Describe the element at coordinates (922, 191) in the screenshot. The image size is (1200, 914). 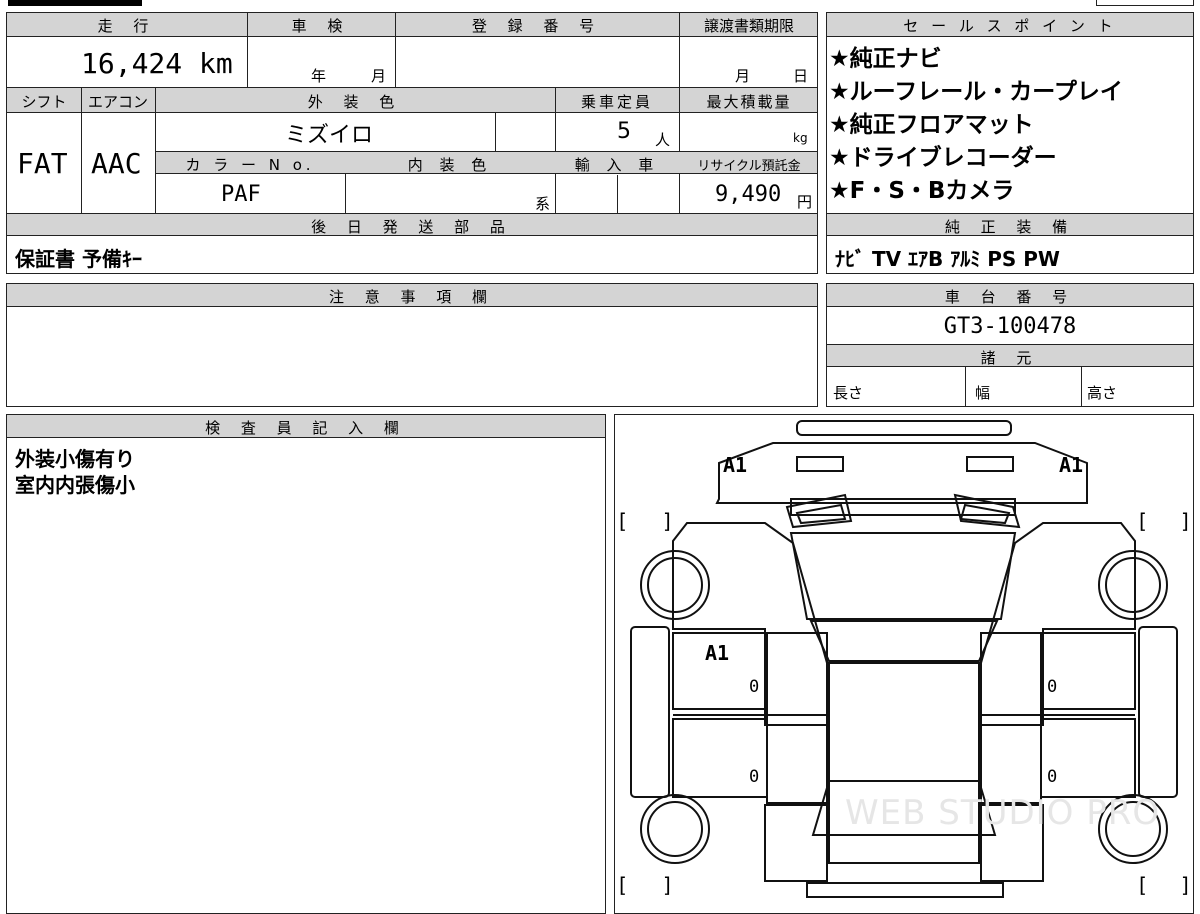
I see `sales-point-item: ★F・S・Bカメラ` at that location.